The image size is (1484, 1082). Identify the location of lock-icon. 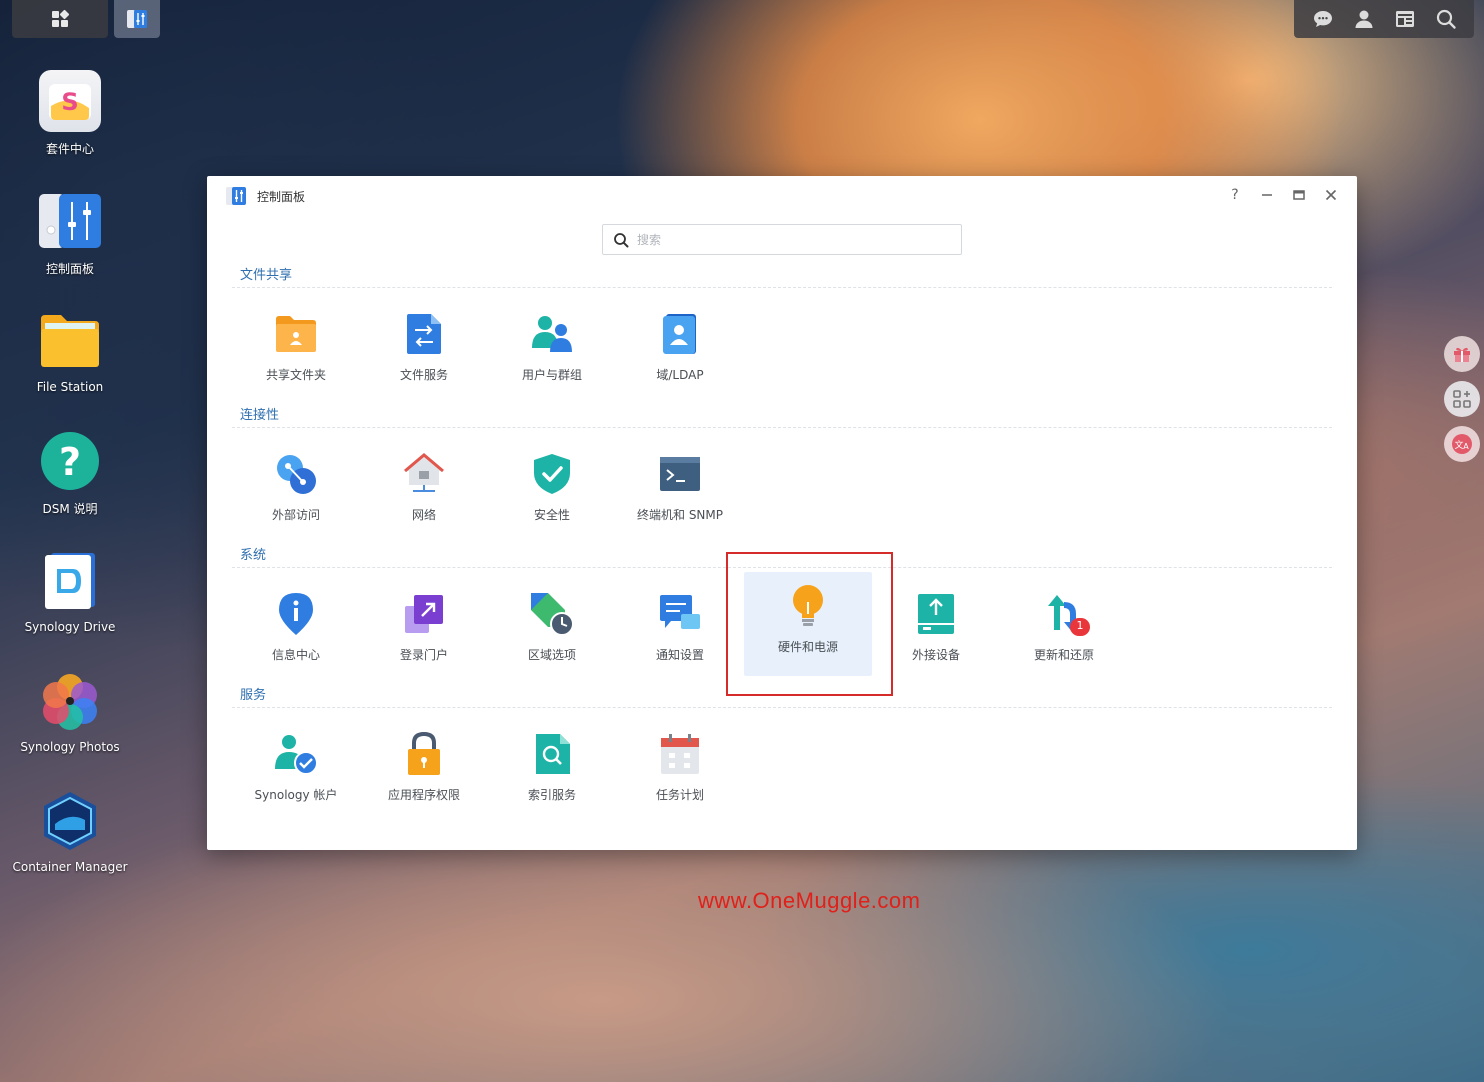
(424, 754).